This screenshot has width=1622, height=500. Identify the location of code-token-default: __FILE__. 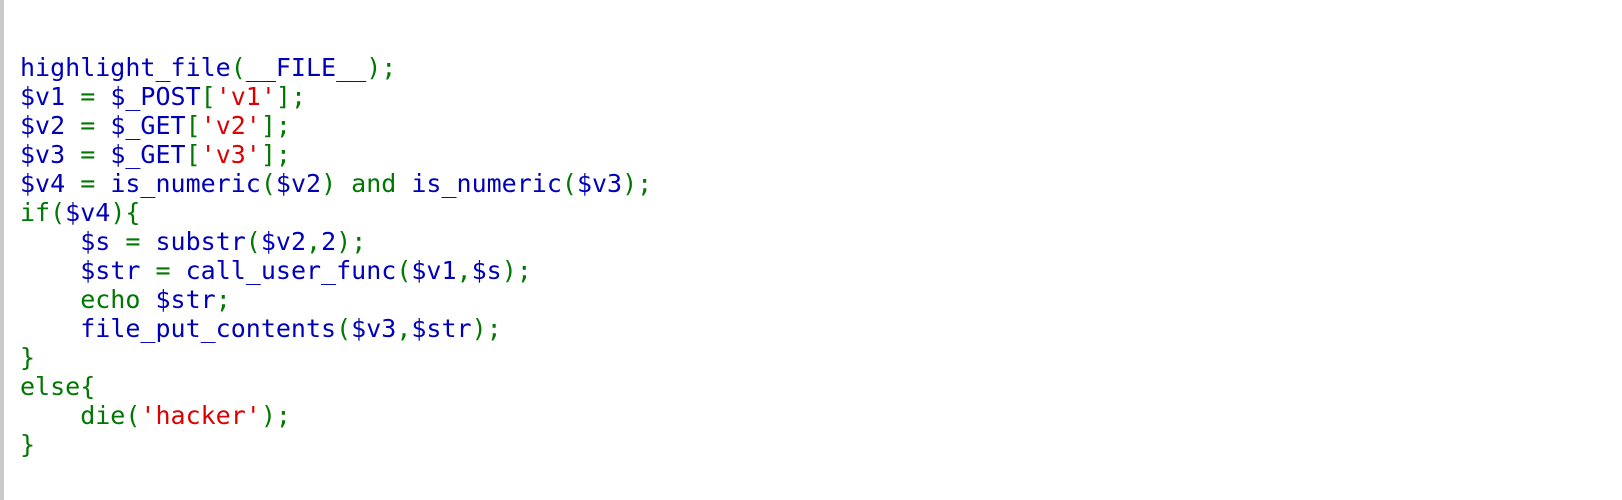
(306, 67).